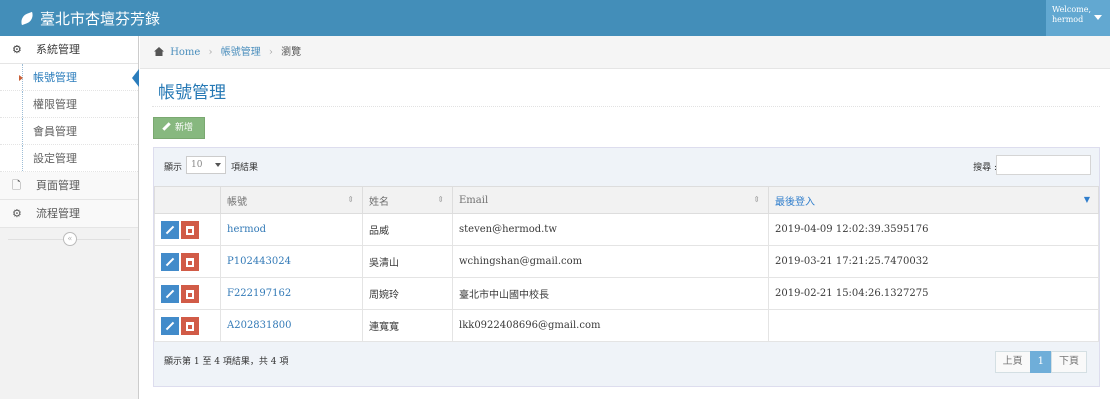  What do you see at coordinates (407, 293) in the screenshot?
I see `cell-name: 周婉玲` at bounding box center [407, 293].